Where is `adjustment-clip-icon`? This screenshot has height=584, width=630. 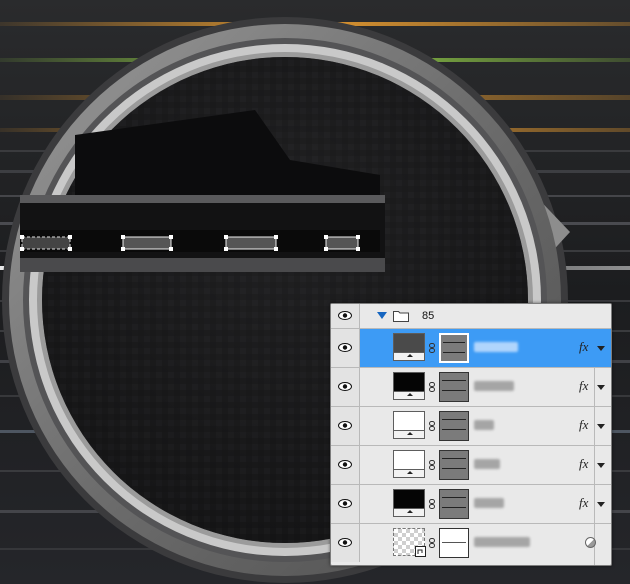
adjustment-clip-icon is located at coordinates (590, 542).